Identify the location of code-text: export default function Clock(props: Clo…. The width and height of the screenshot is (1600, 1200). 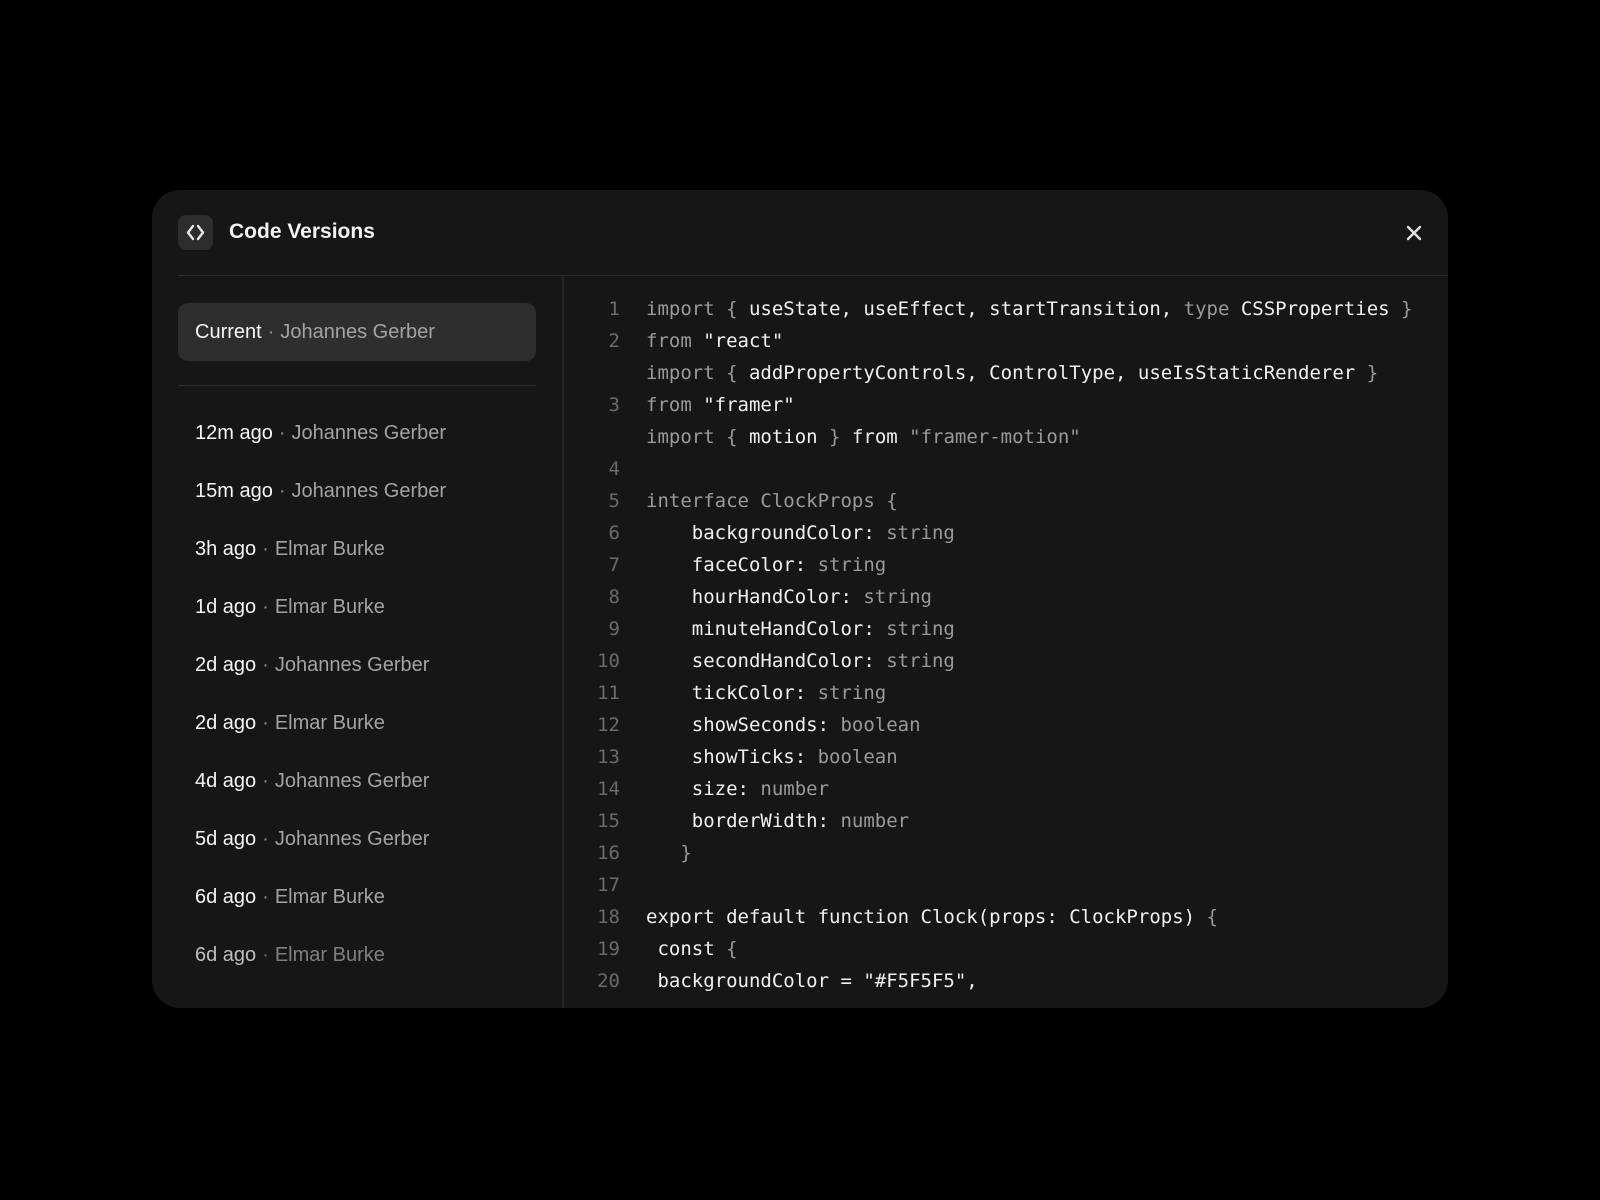
(932, 917).